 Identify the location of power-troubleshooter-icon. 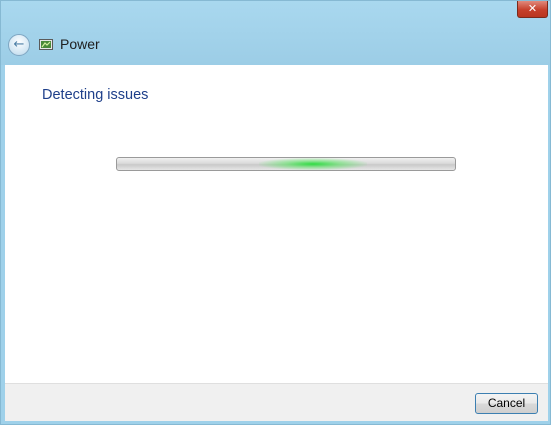
(46, 44).